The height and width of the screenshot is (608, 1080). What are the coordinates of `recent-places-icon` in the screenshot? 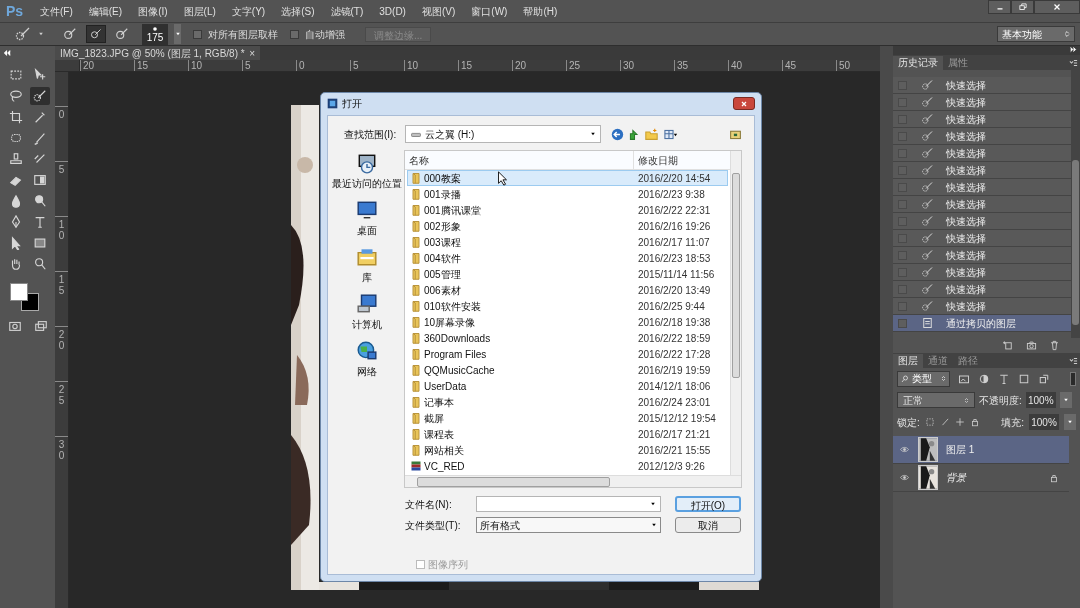 It's located at (367, 163).